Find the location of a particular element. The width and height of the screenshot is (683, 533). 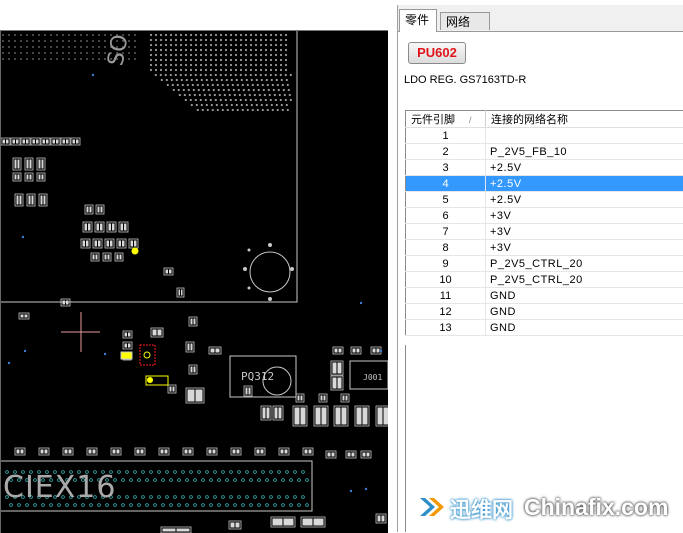

pin-number-cell: 11 is located at coordinates (446, 296).